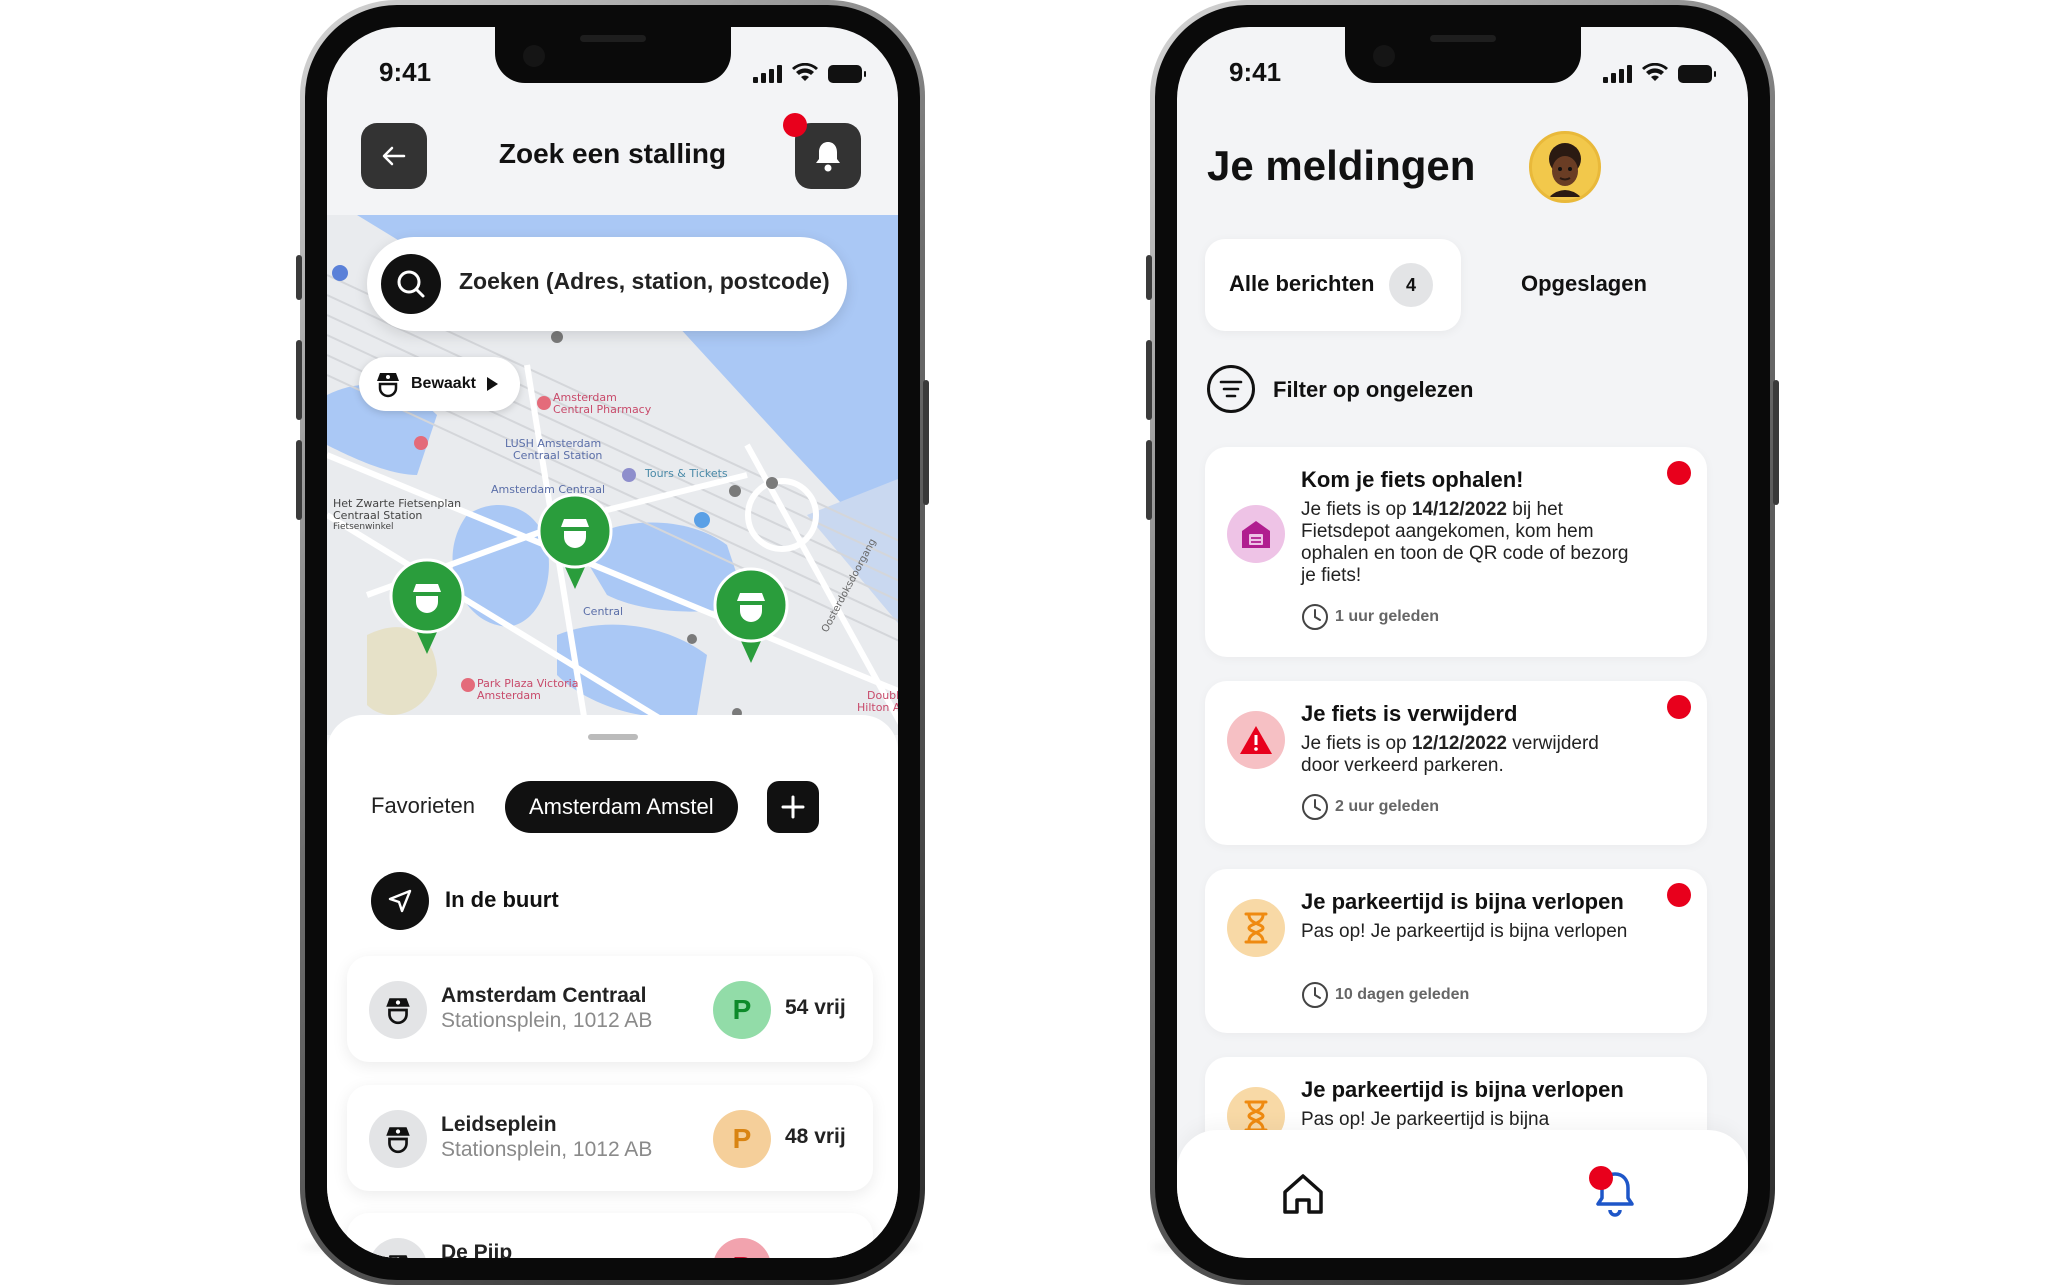 This screenshot has width=2064, height=1288. I want to click on filter-icon, so click(1231, 389).